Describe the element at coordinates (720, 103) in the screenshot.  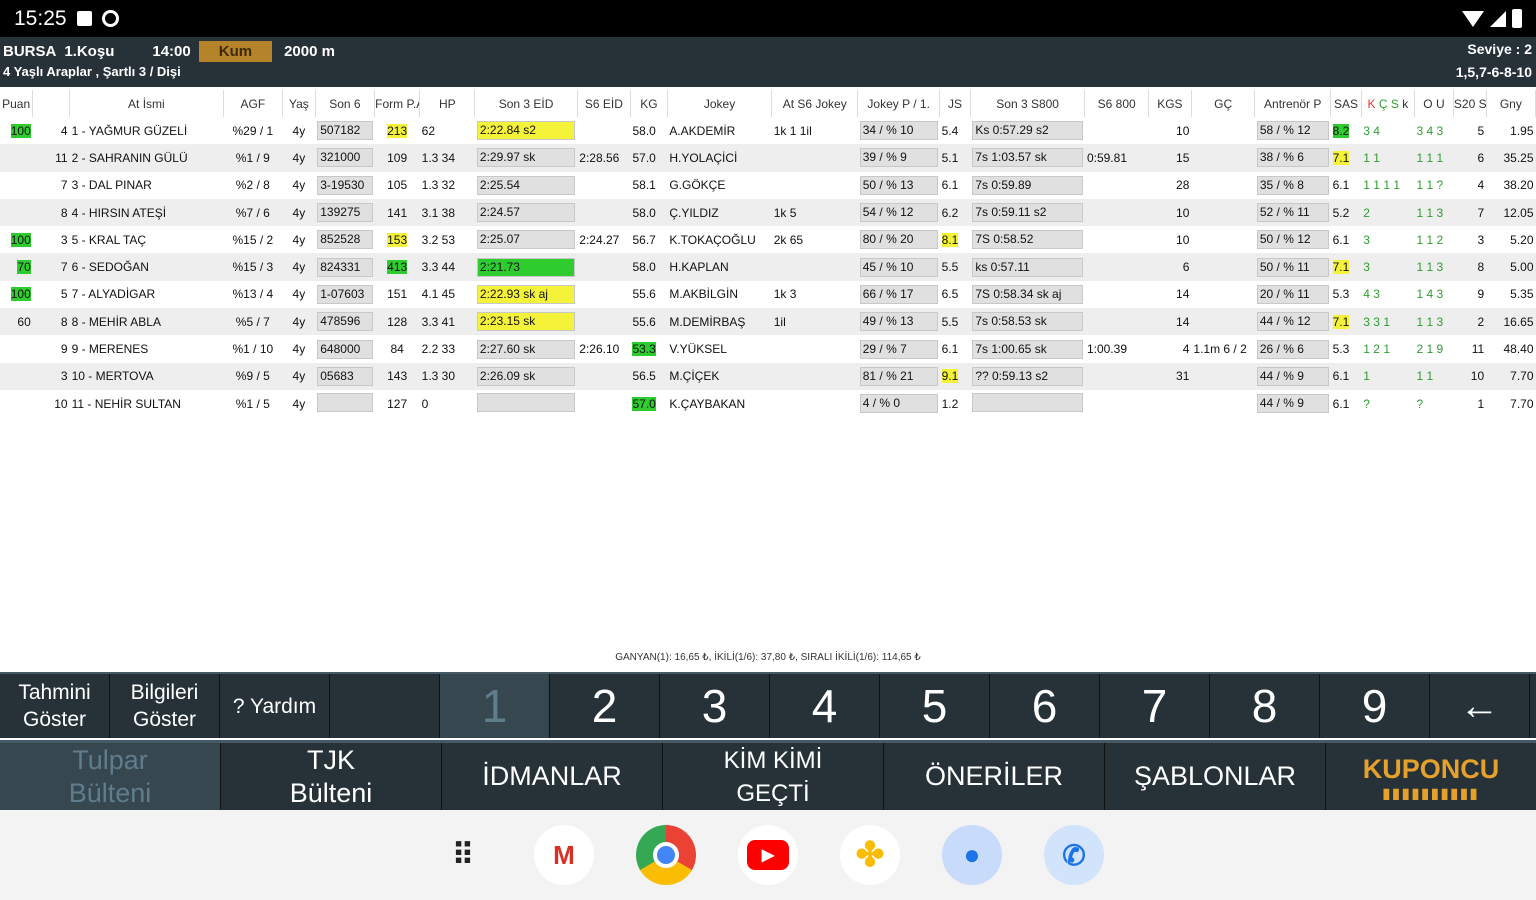
I see `col-jokey: Jokey` at that location.